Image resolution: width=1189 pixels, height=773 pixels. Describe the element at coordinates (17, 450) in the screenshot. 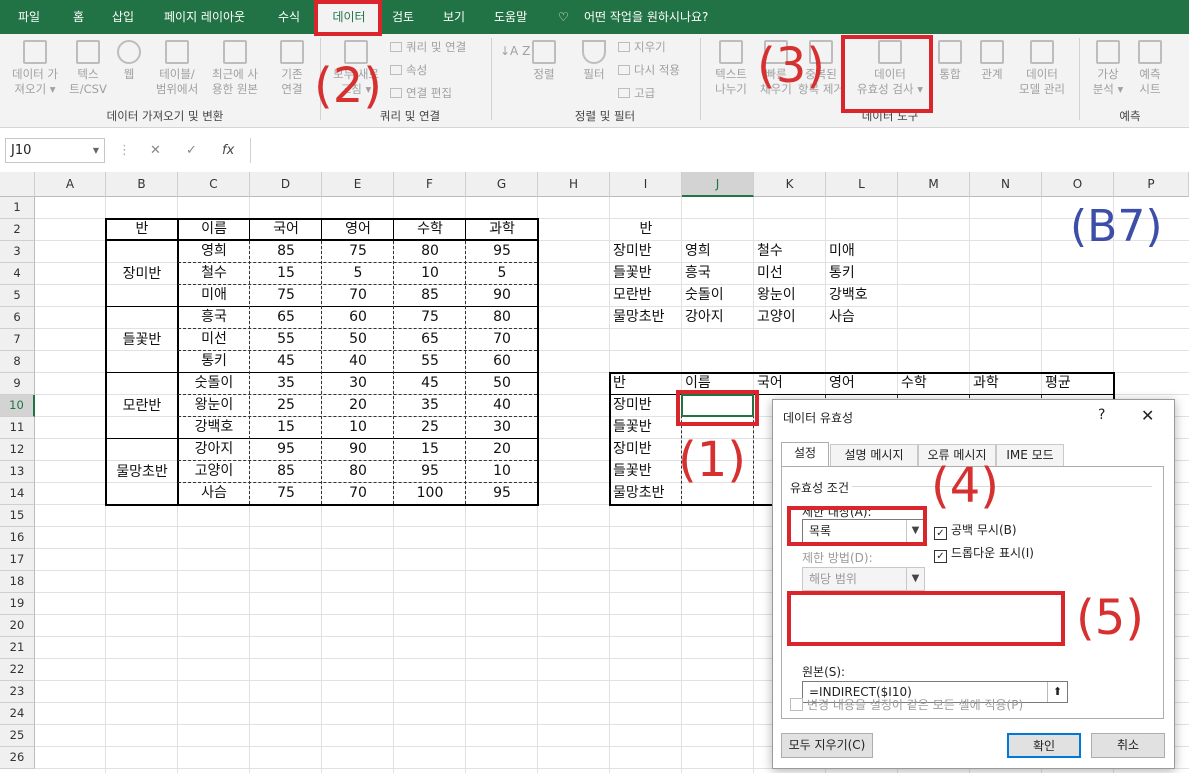

I see `row-header: 12` at that location.